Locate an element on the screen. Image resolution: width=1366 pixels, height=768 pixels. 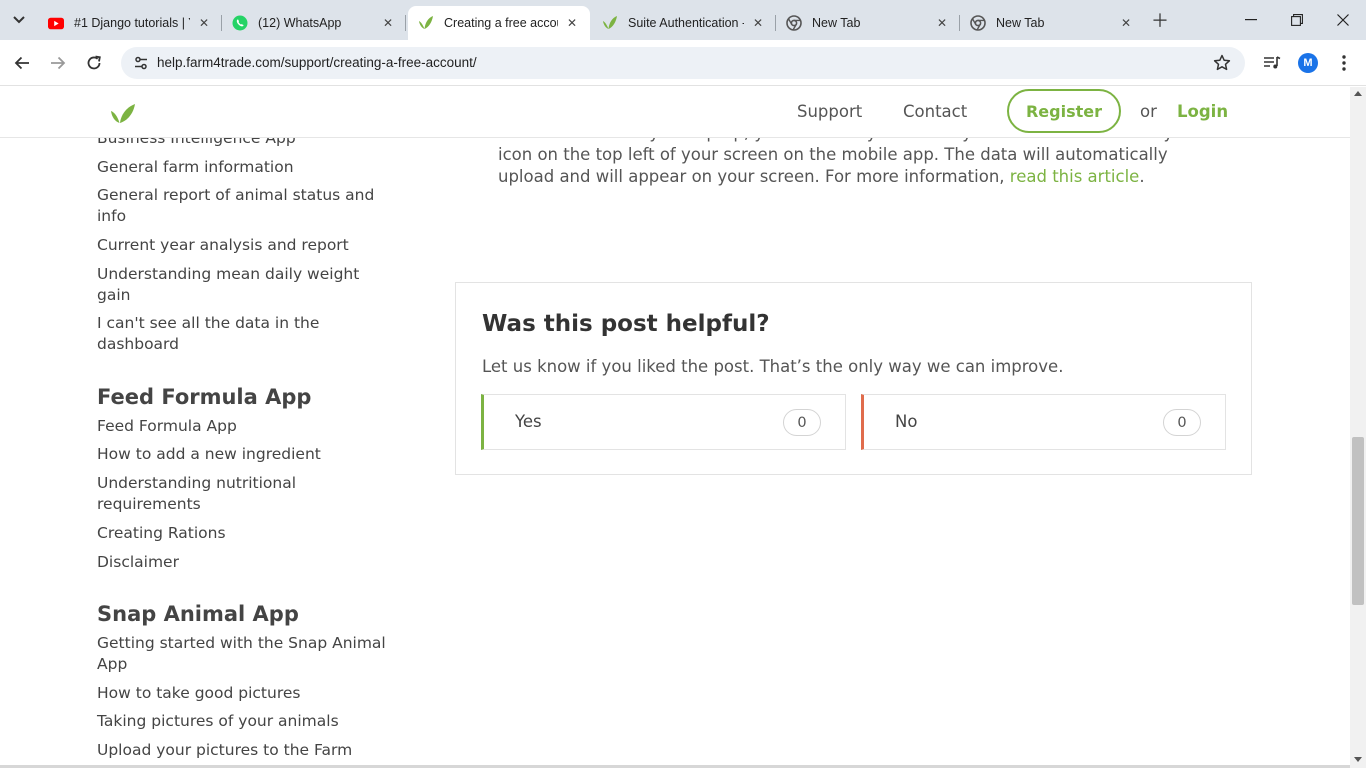
tab-django-tutorials: #1 Django tutorials | Y ✕ is located at coordinates (130, 23).